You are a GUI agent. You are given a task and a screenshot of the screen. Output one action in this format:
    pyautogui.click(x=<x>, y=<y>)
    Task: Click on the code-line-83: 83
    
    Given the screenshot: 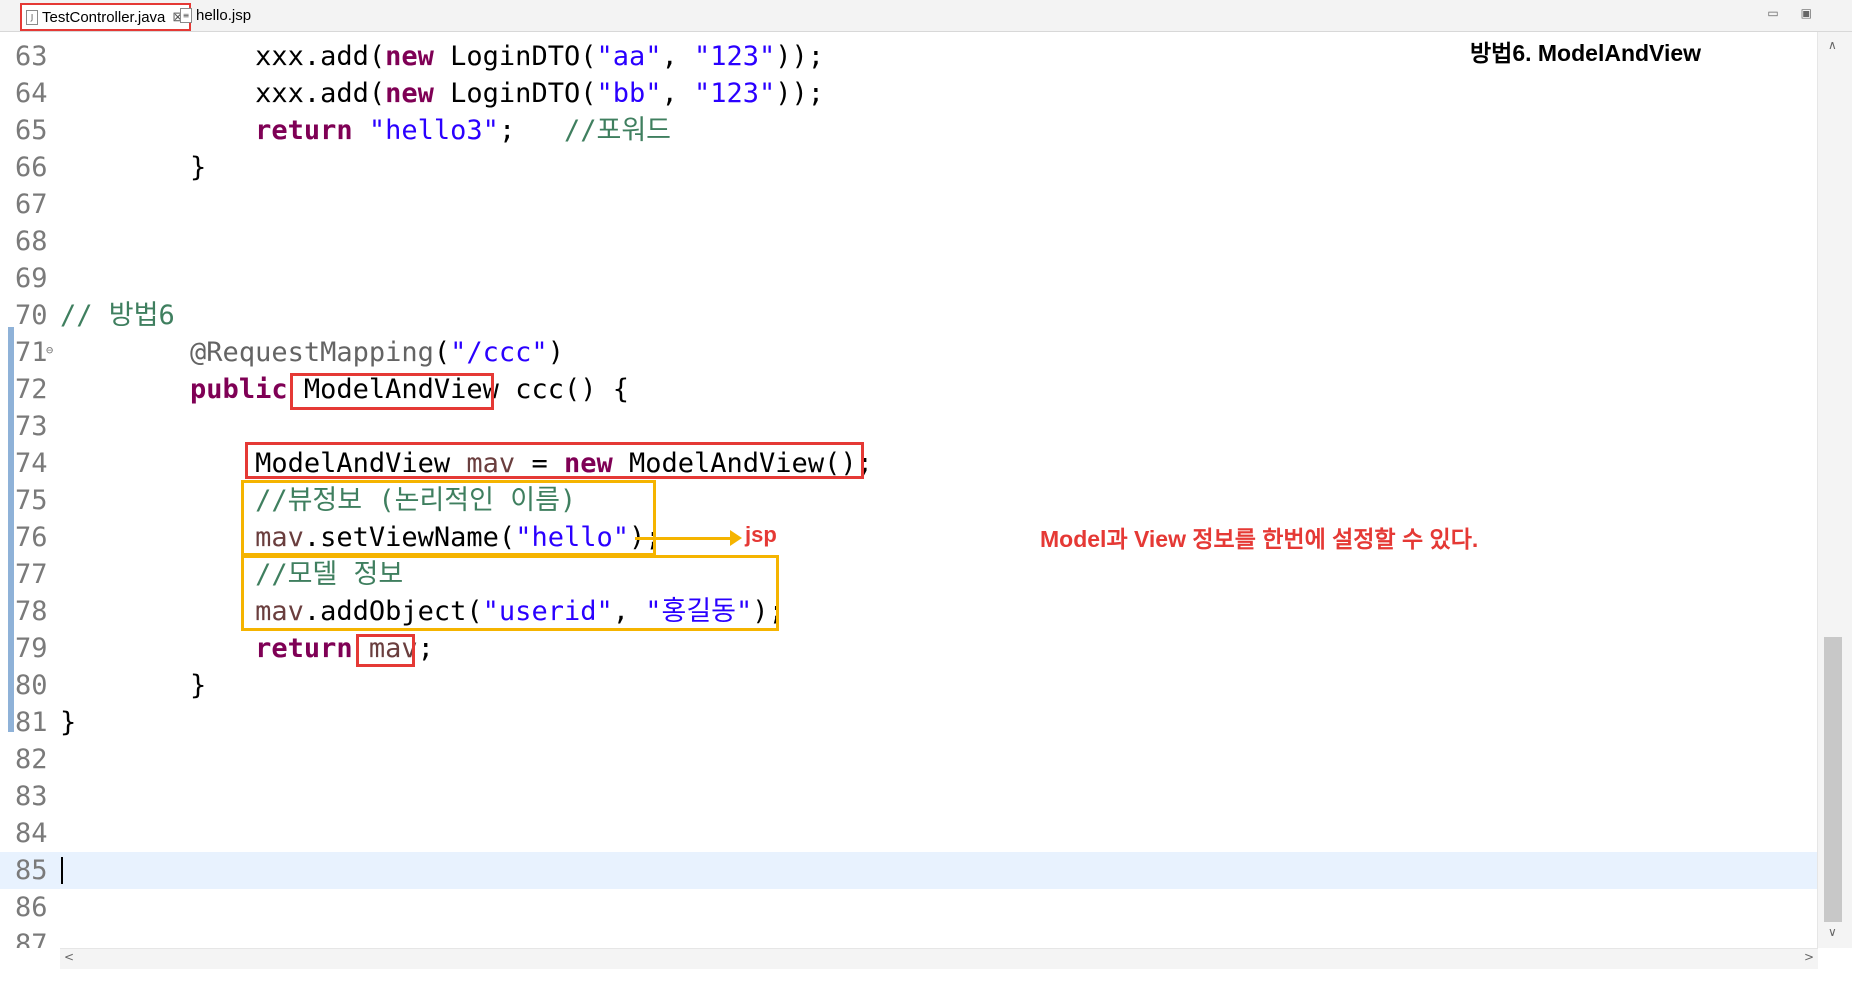 What is the action you would take?
    pyautogui.click(x=909, y=796)
    